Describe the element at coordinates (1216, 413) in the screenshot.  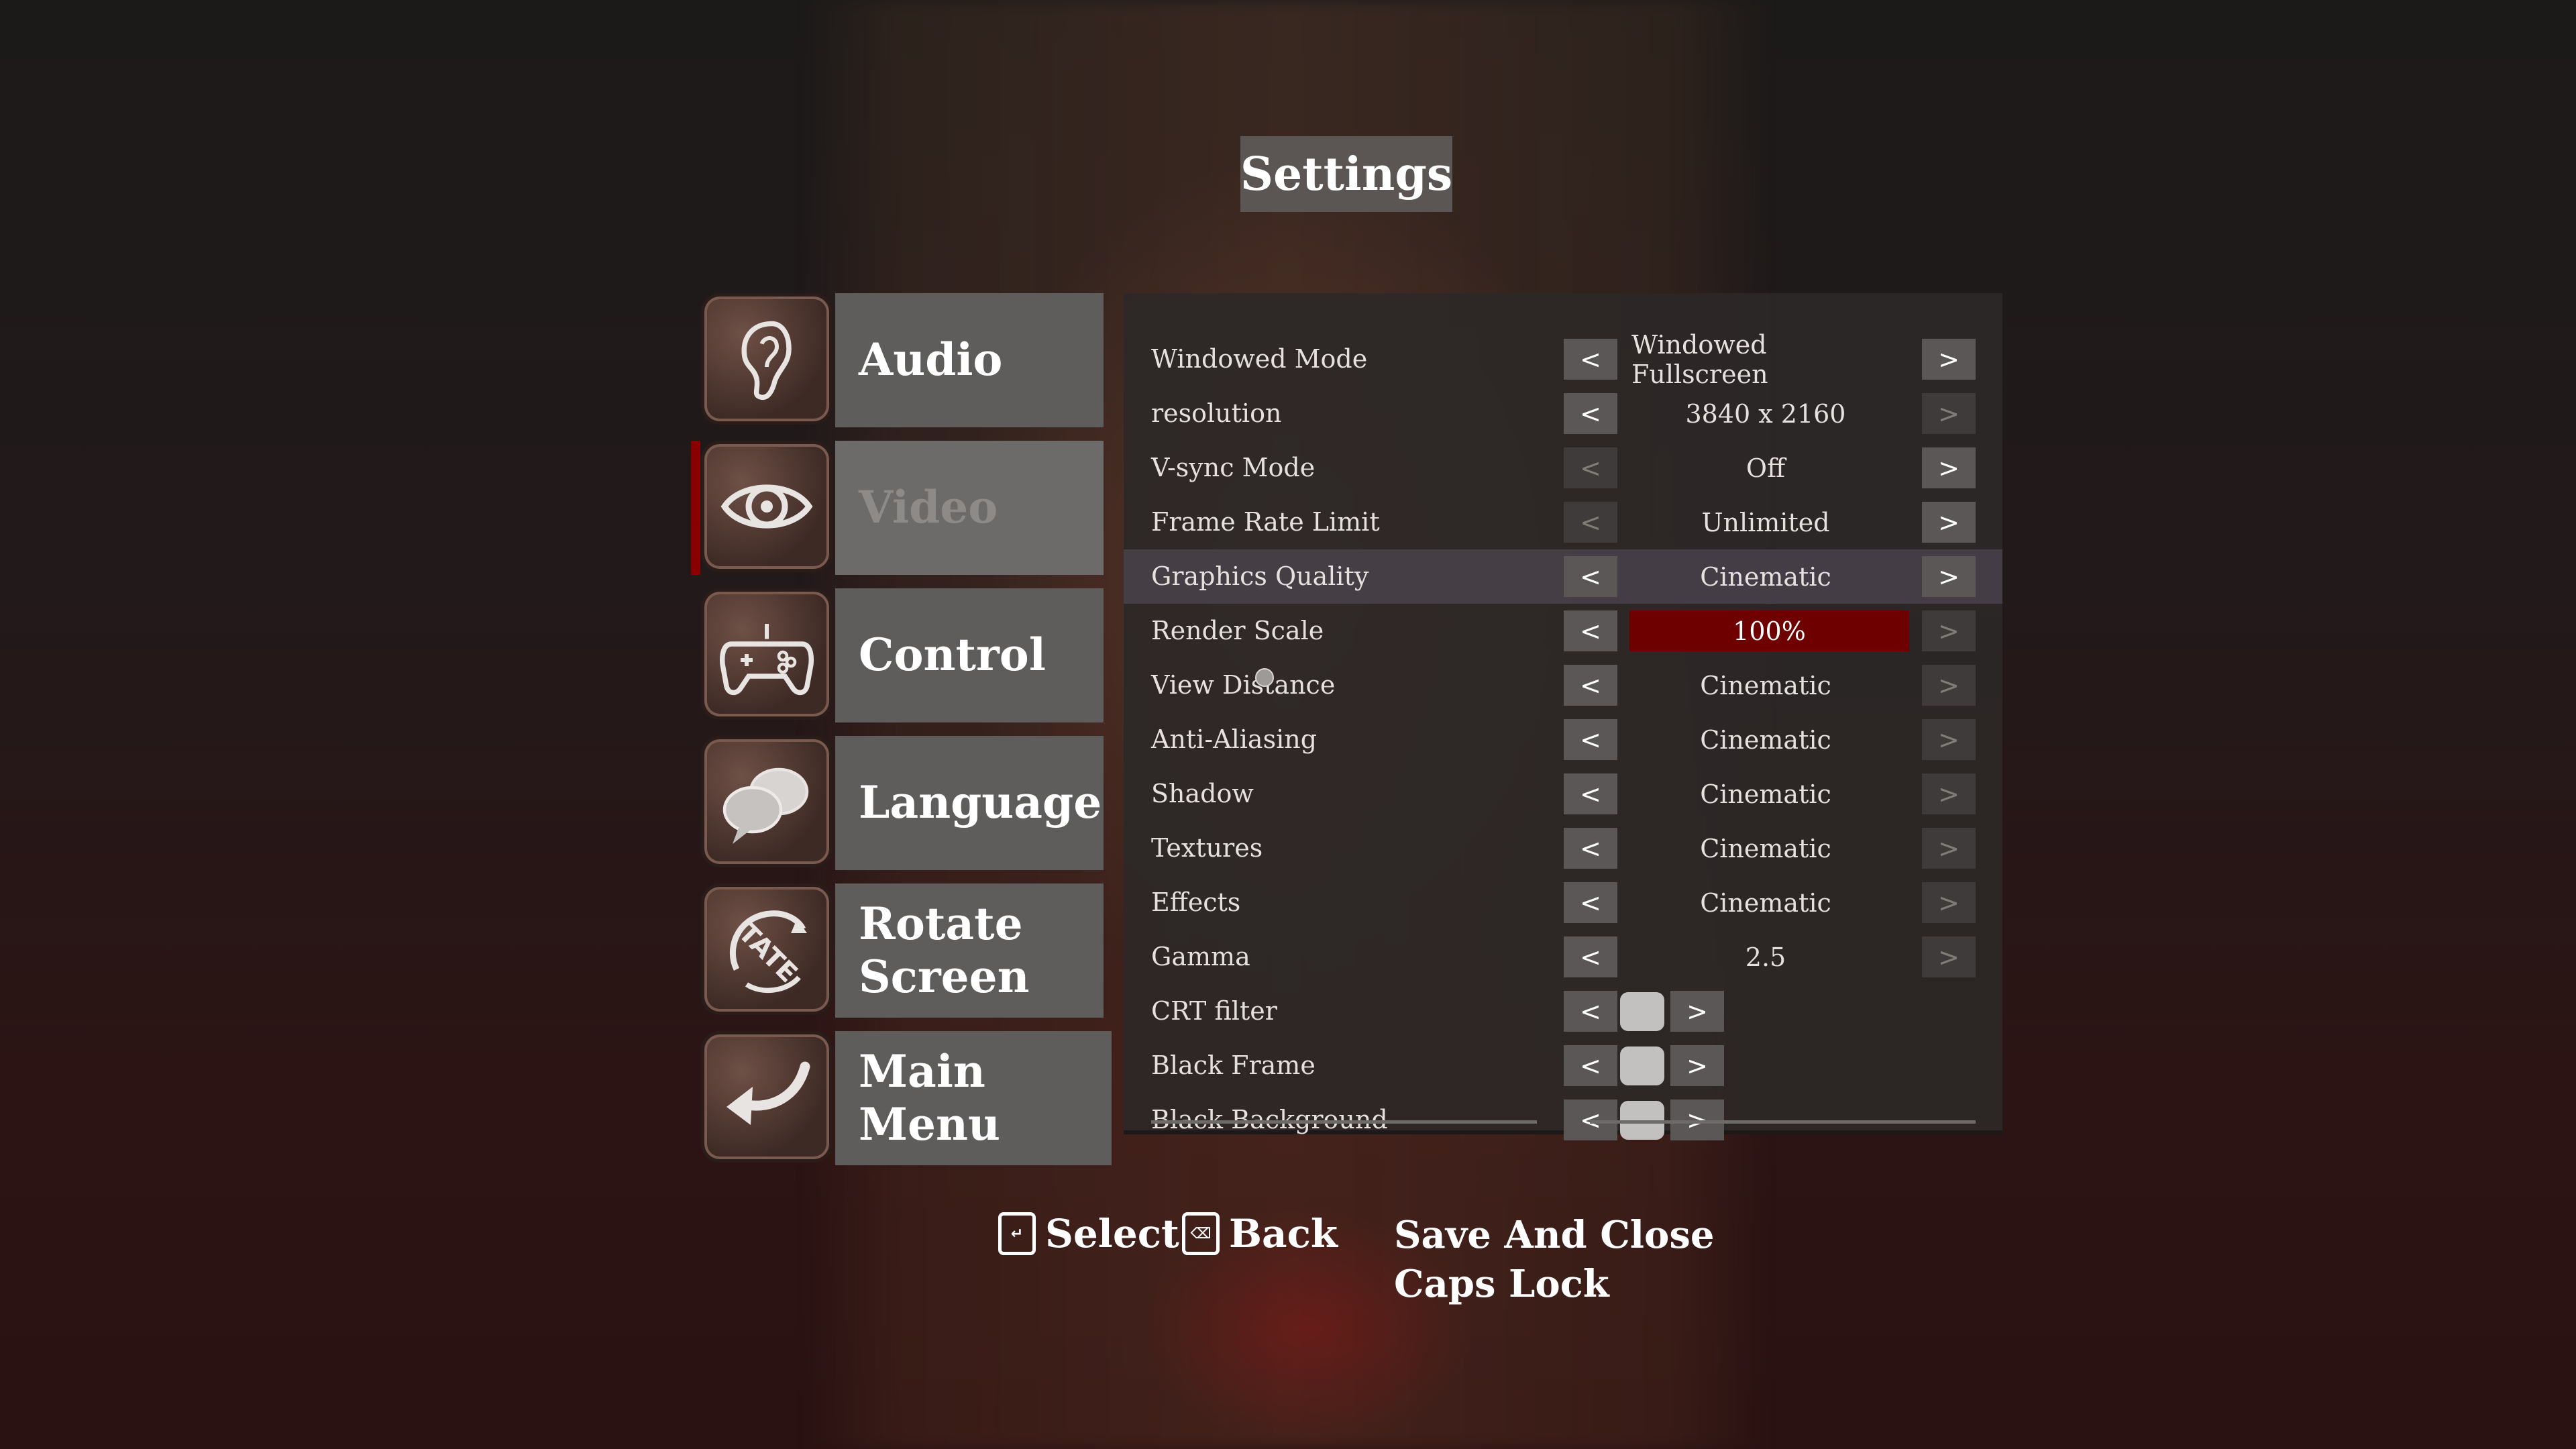
I see `setting-label: resolution` at that location.